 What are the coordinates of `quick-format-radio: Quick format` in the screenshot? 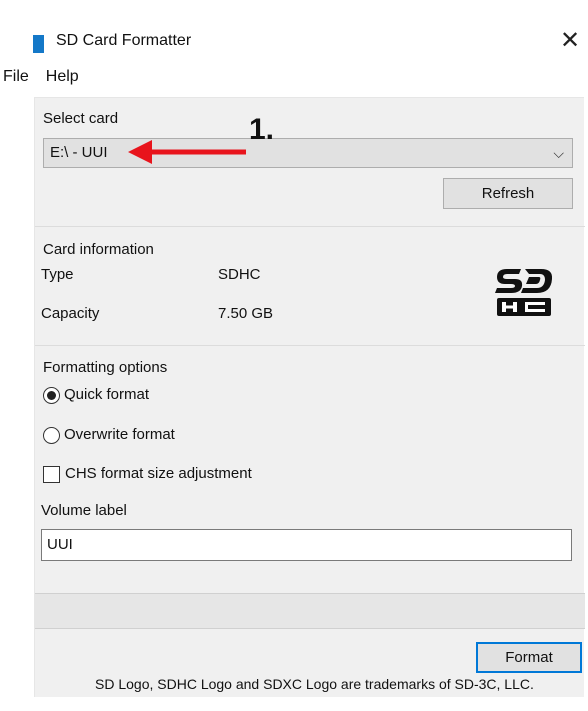 It's located at (96, 395).